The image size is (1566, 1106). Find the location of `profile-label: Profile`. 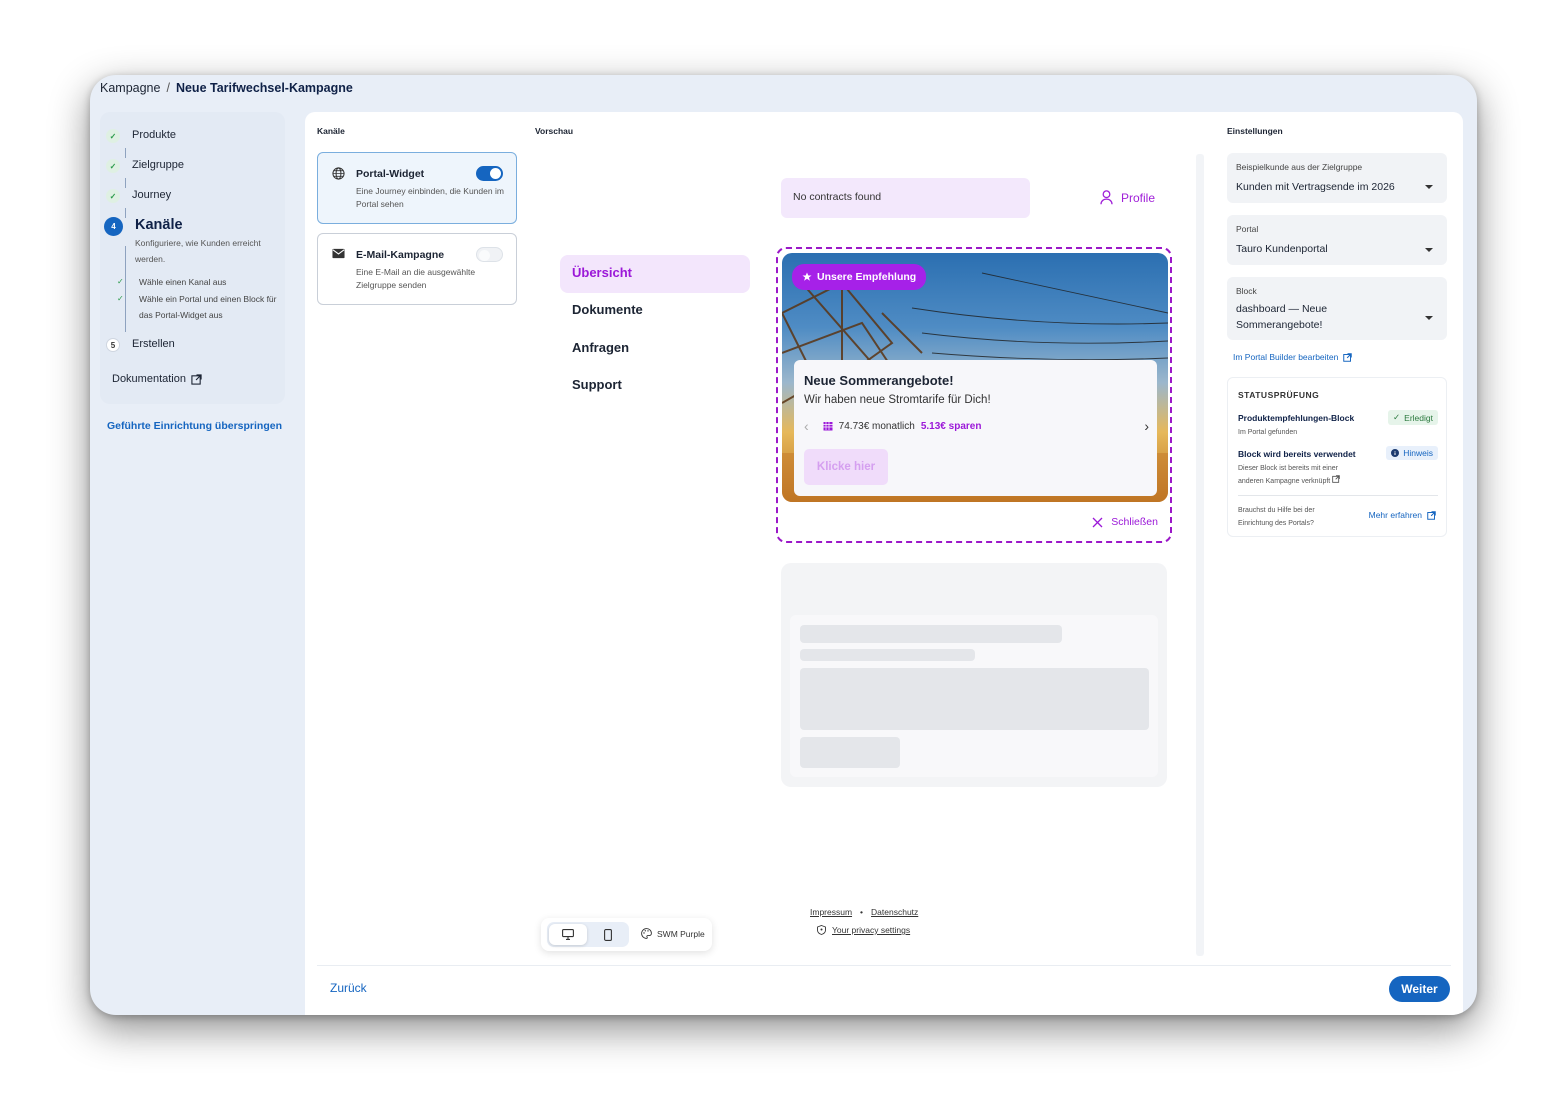

profile-label: Profile is located at coordinates (1138, 197).